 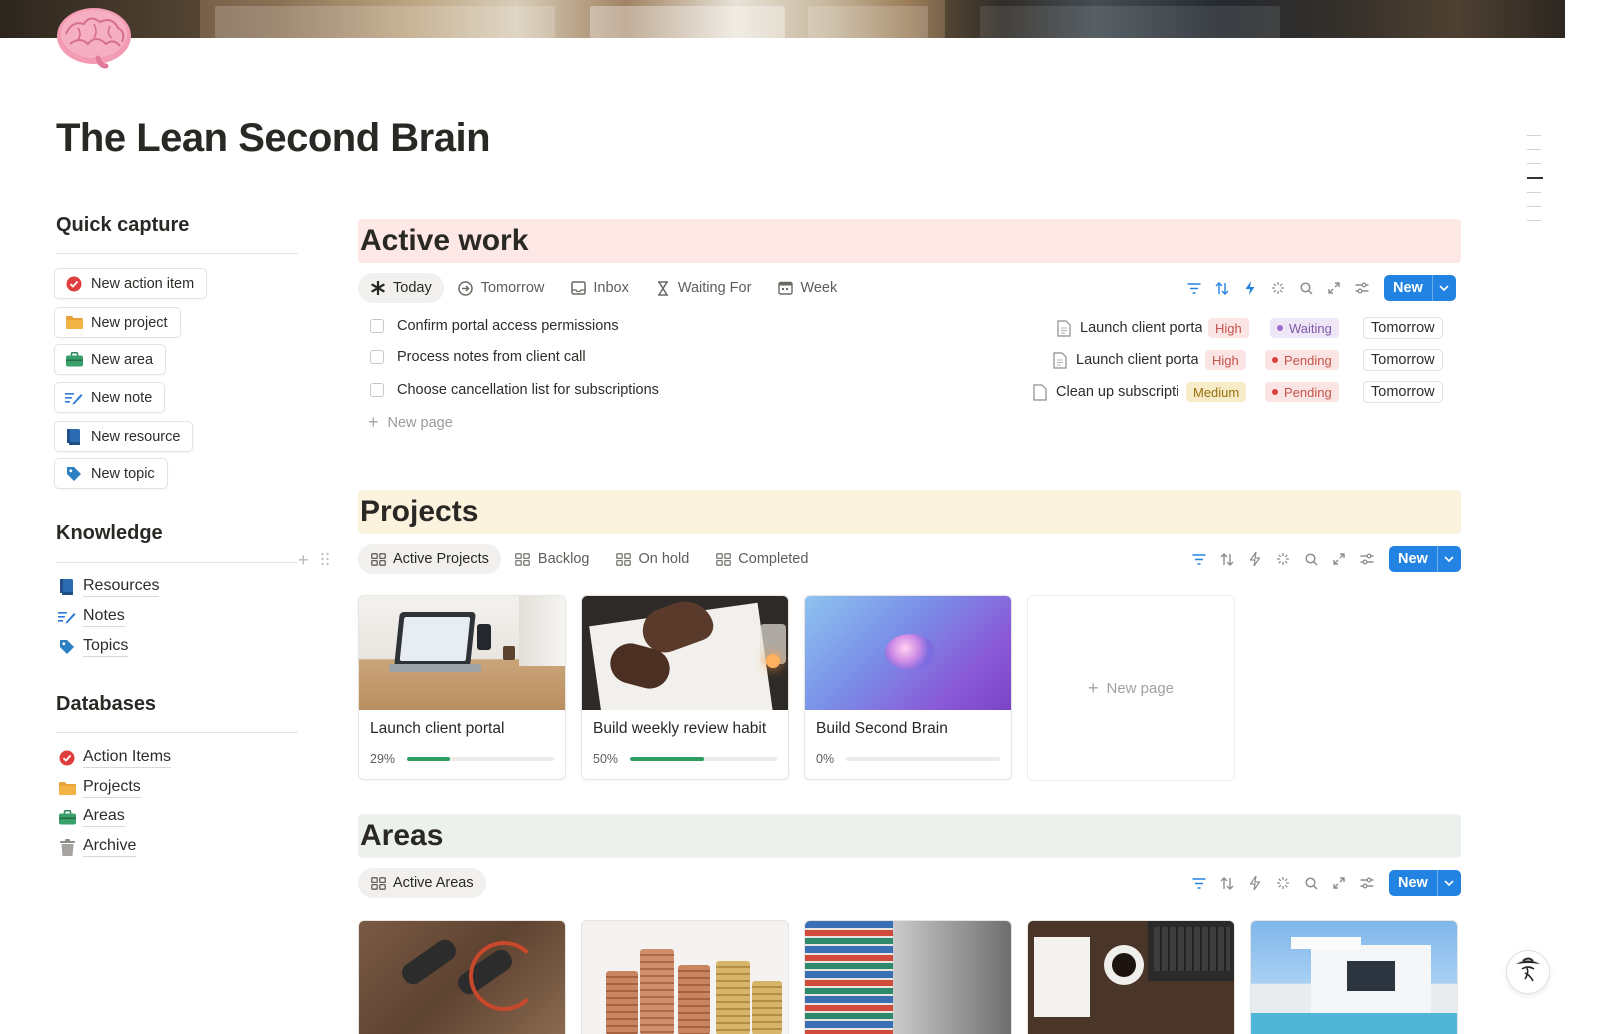 What do you see at coordinates (599, 288) in the screenshot?
I see `tab-inbox: Inbox` at bounding box center [599, 288].